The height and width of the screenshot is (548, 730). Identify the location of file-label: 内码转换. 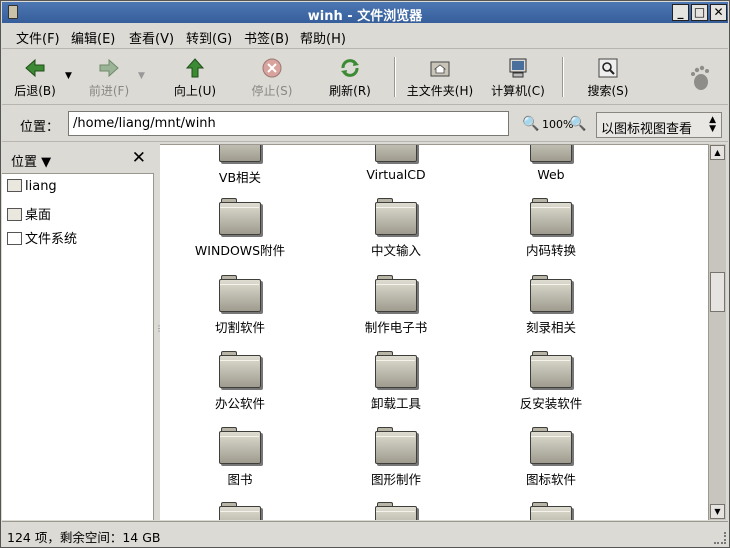
(550, 250).